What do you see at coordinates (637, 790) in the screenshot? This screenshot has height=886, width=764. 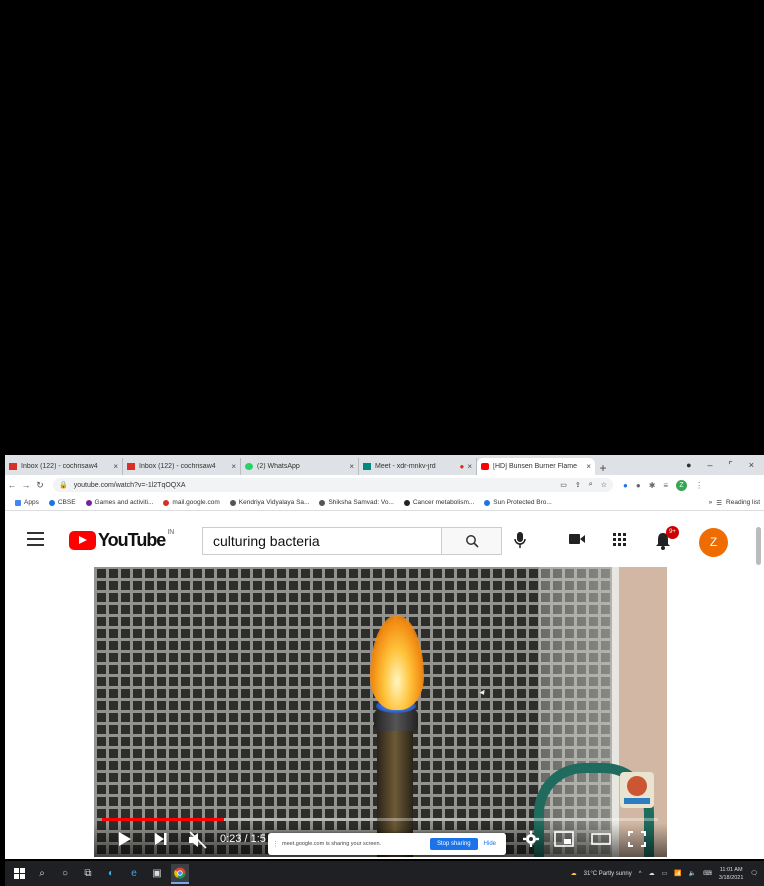 I see `channel-watermark-logo` at bounding box center [637, 790].